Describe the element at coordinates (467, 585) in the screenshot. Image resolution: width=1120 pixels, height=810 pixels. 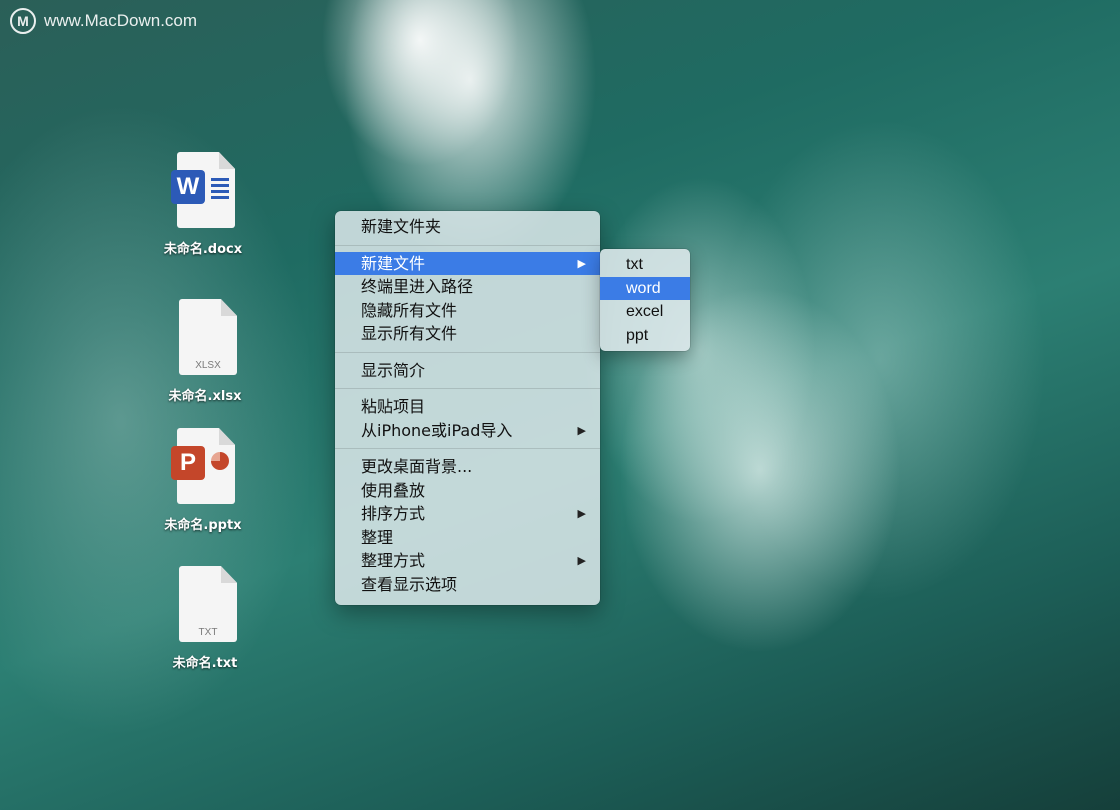
I see `menu-item-show-view-options: 查看显示选项` at that location.